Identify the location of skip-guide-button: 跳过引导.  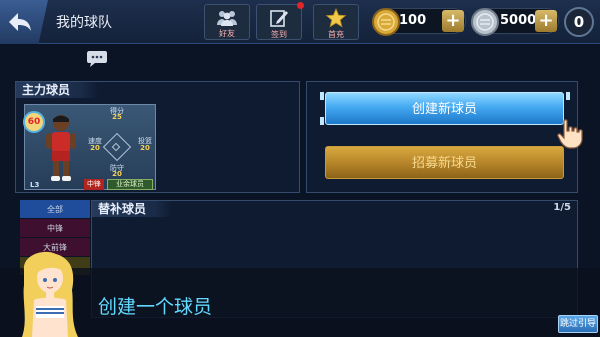
(578, 324).